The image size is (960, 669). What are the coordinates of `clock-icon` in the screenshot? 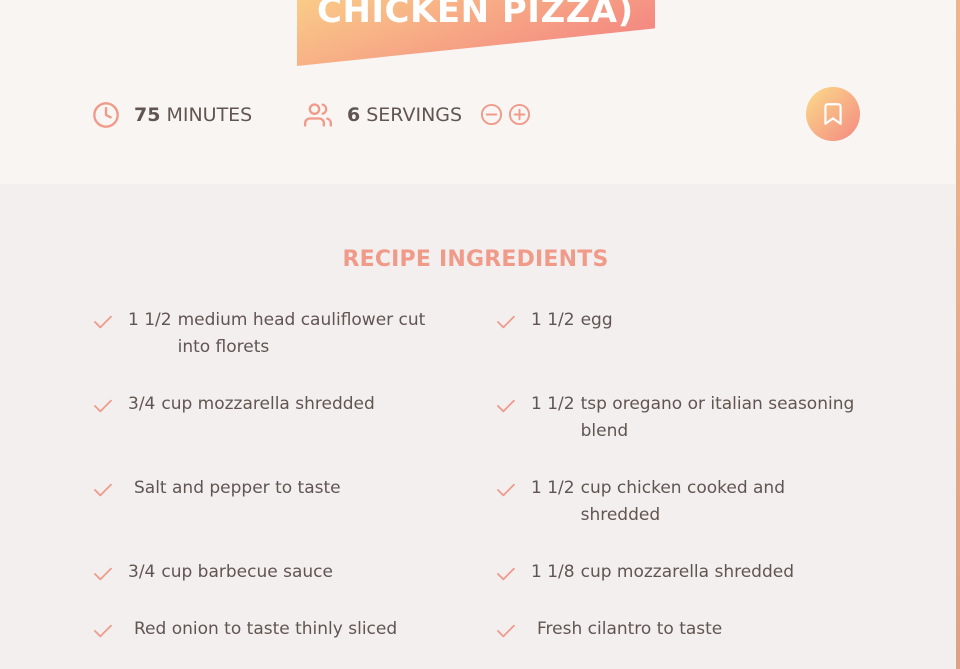 It's located at (106, 115).